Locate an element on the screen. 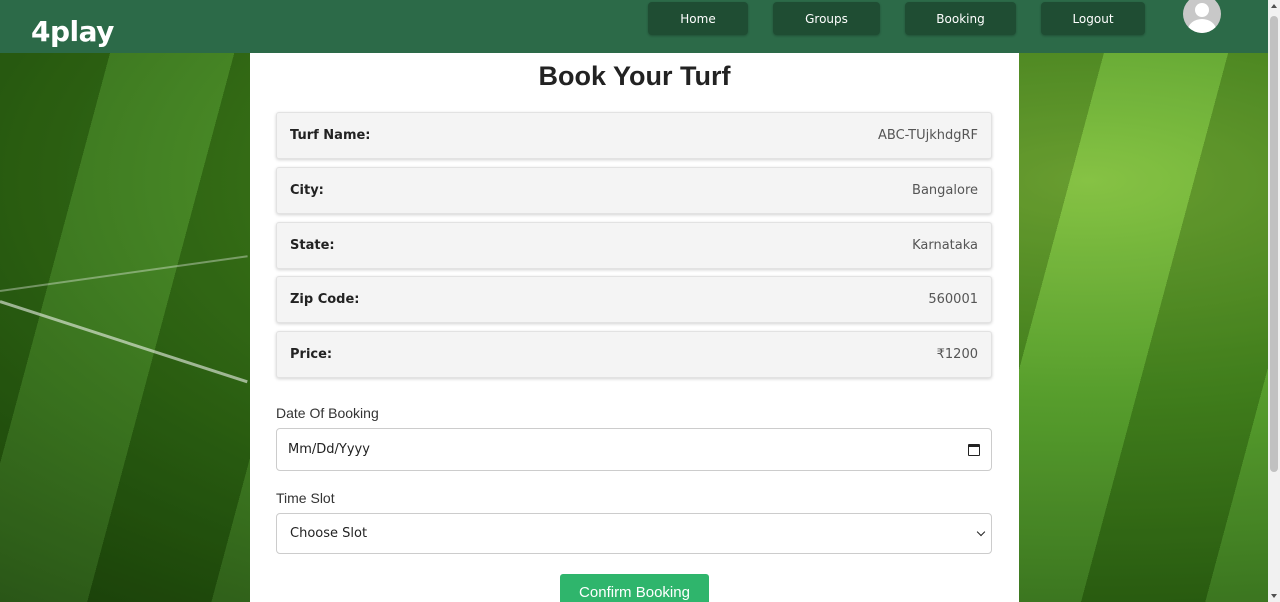  info-value: ABC-TUjkhdgRF is located at coordinates (927, 135).